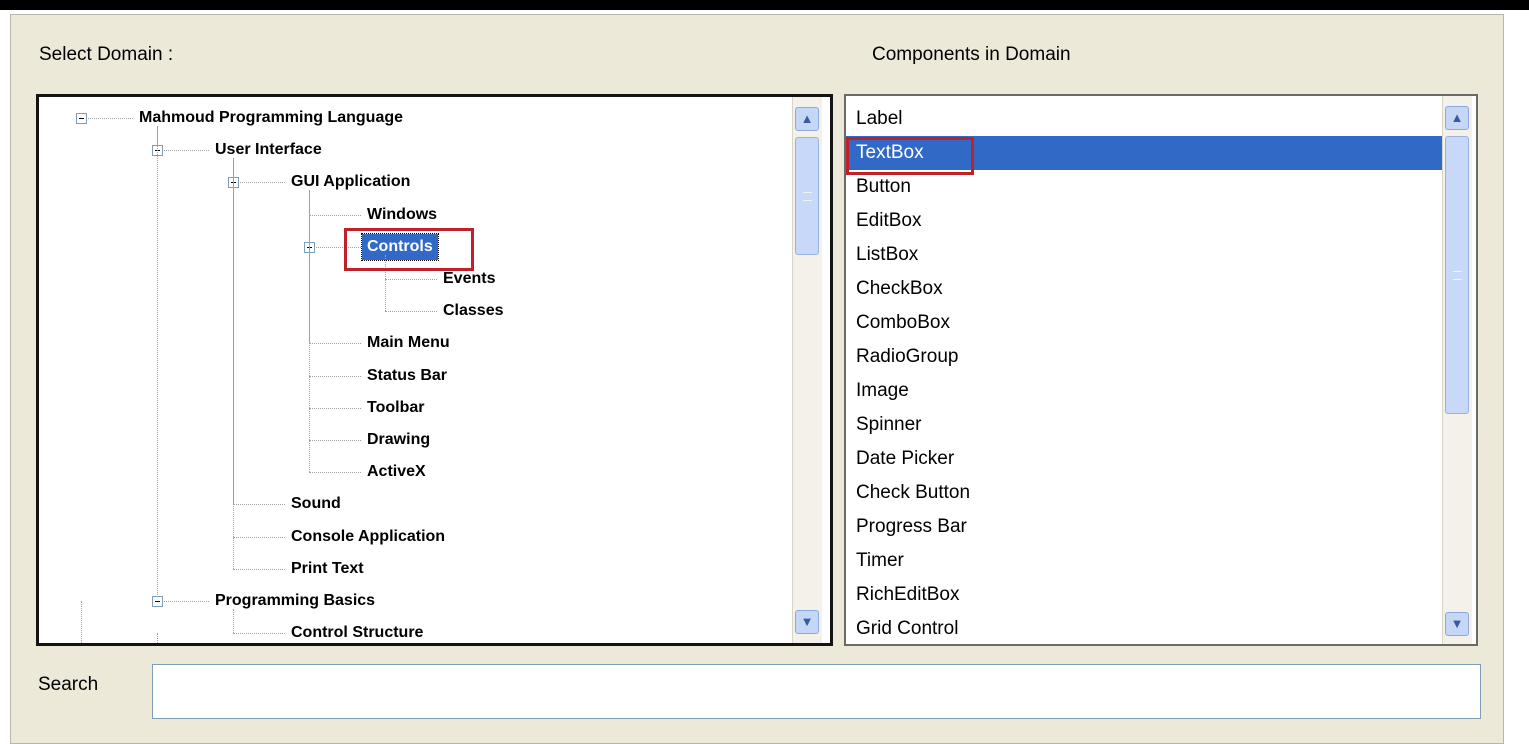 The width and height of the screenshot is (1529, 744). Describe the element at coordinates (1144, 561) in the screenshot. I see `component-item: Timer` at that location.